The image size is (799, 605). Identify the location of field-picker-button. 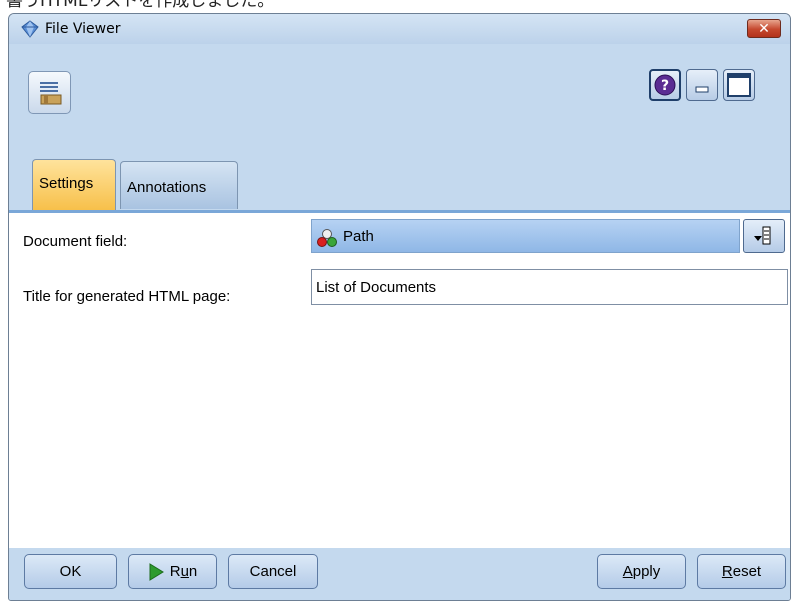
(764, 236).